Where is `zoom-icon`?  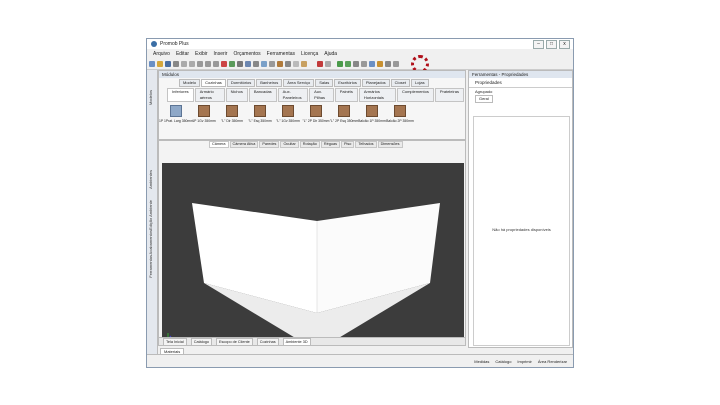
zoom-icon is located at coordinates (248, 64).